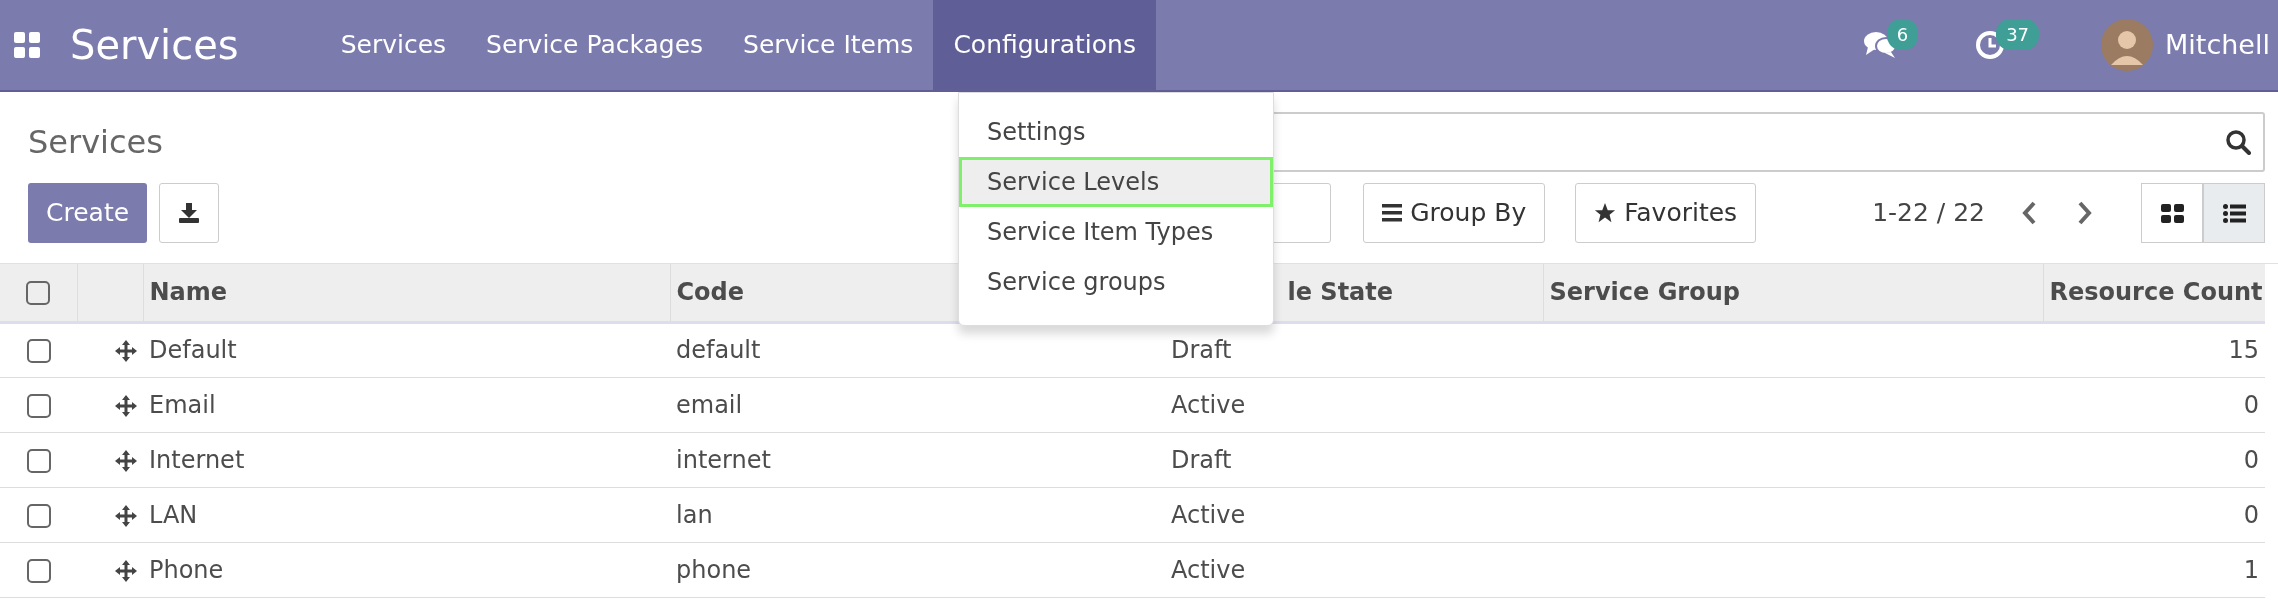  What do you see at coordinates (88, 213) in the screenshot?
I see `create-button: Create` at bounding box center [88, 213].